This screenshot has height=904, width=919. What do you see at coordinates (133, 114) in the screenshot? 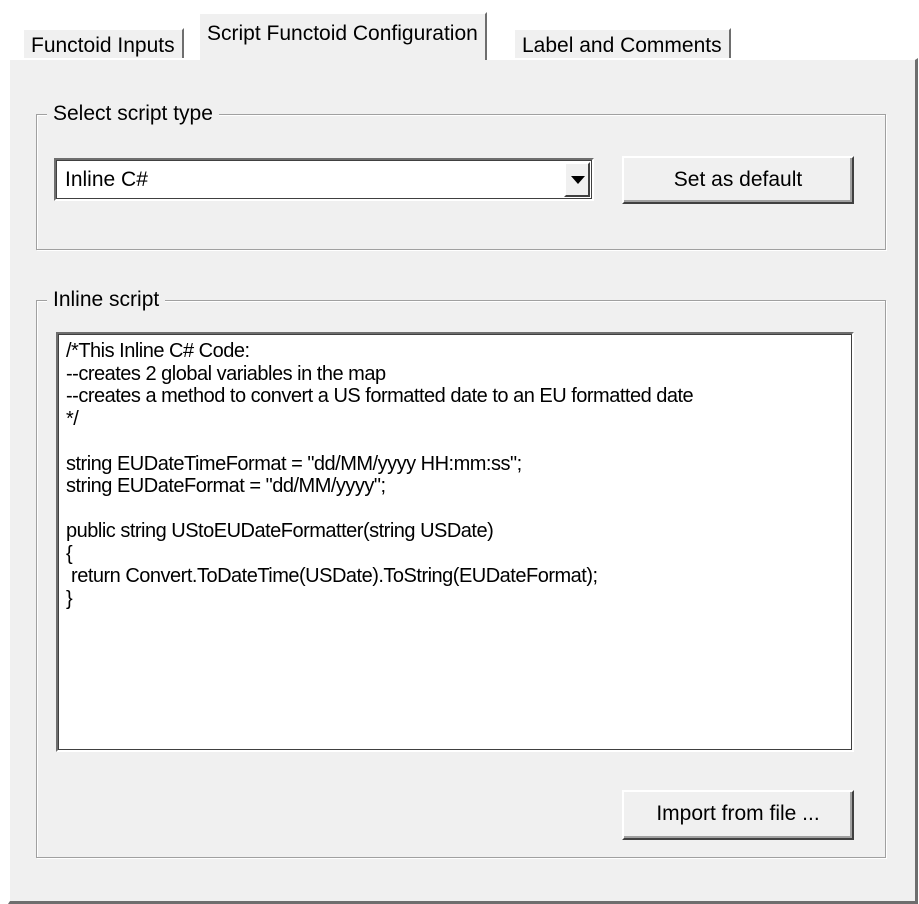
I see `select-script-type-legend: Select script type` at bounding box center [133, 114].